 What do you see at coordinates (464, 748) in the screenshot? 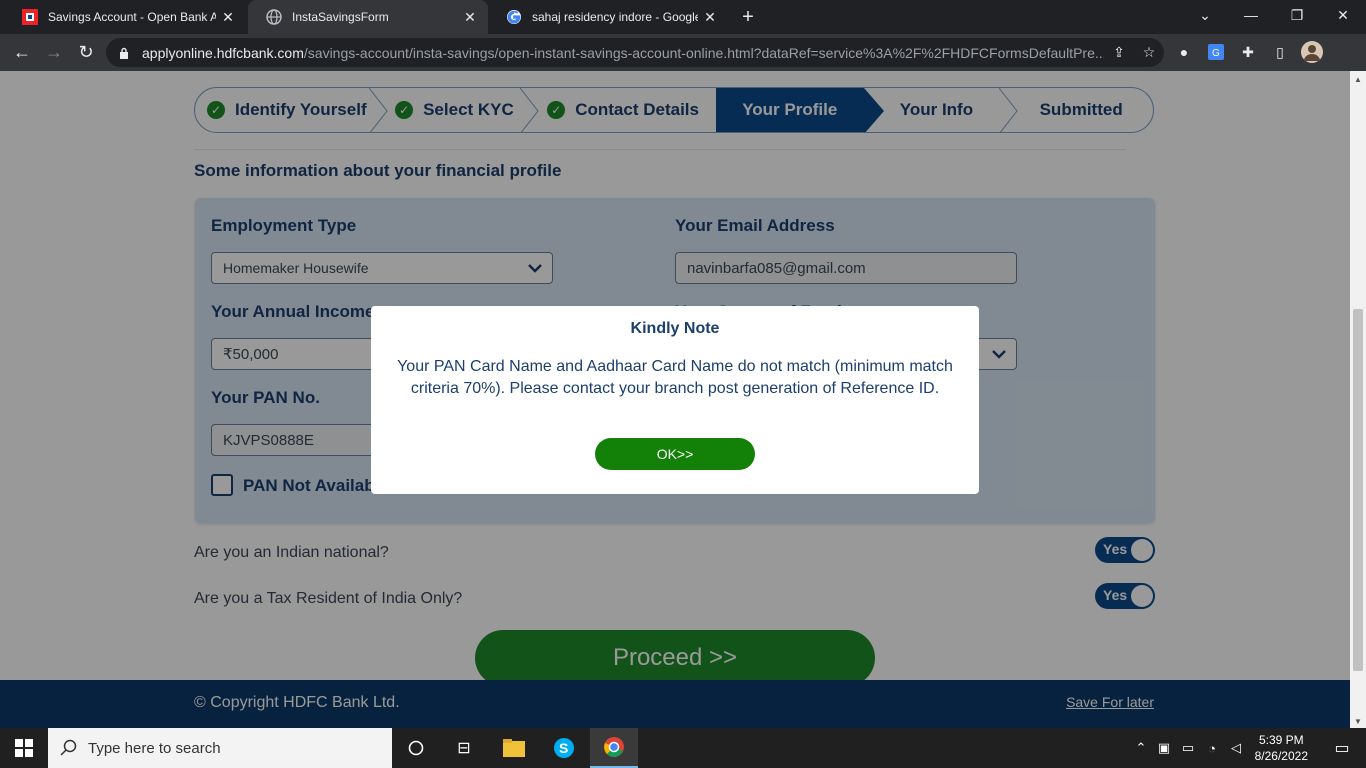
I see `task-view-icon: ⊟` at bounding box center [464, 748].